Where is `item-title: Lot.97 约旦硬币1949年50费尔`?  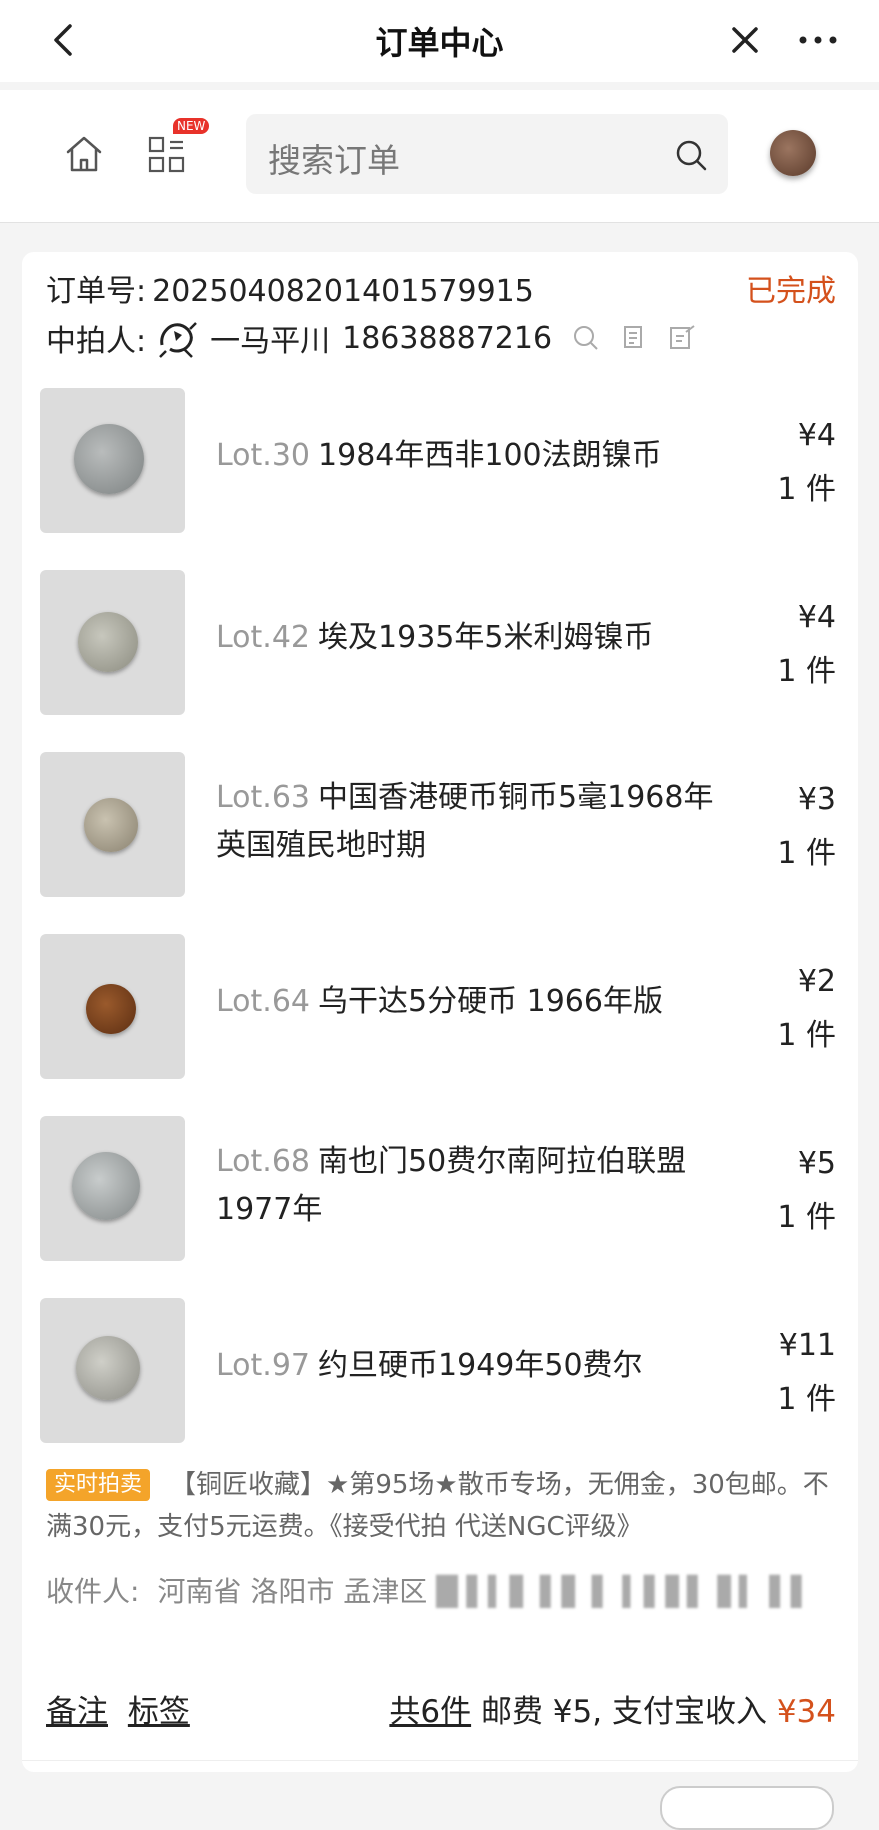
item-title: Lot.97 约旦硬币1949年50费尔 is located at coordinates (476, 1366).